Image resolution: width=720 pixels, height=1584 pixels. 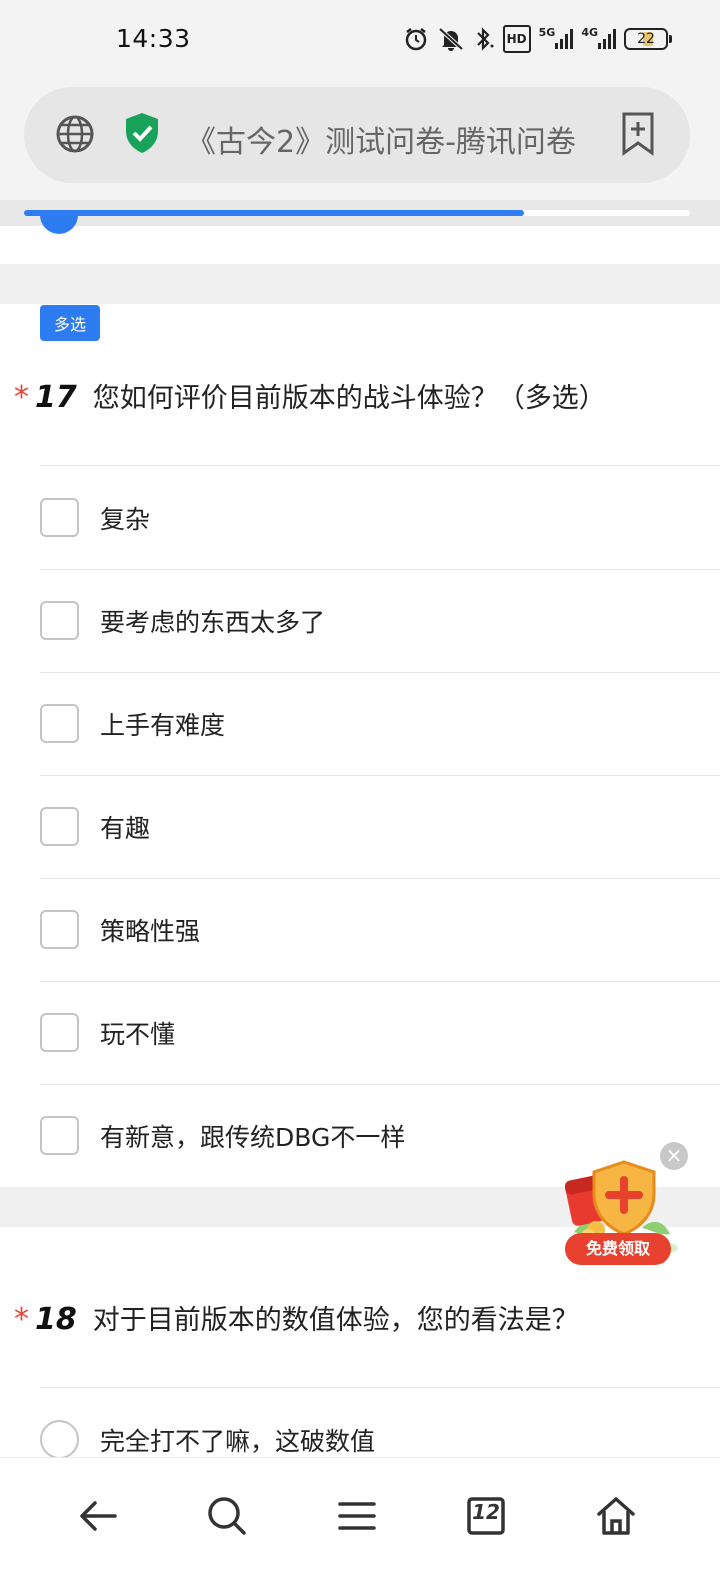 I want to click on radio-button, so click(x=59, y=1439).